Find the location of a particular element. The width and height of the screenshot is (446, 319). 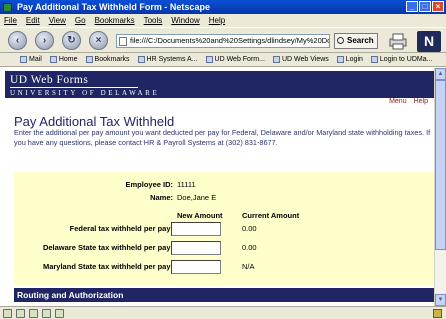

scroll-up-arrow-icon: ▲ is located at coordinates (440, 74).